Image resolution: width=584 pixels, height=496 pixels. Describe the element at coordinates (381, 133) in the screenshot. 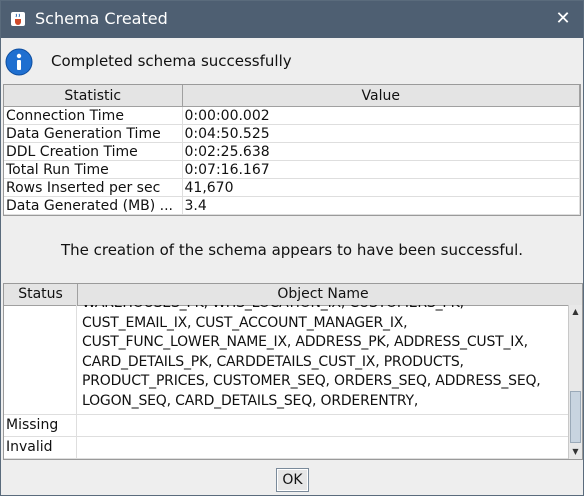

I see `statistic-value: 0:04:50.525` at that location.